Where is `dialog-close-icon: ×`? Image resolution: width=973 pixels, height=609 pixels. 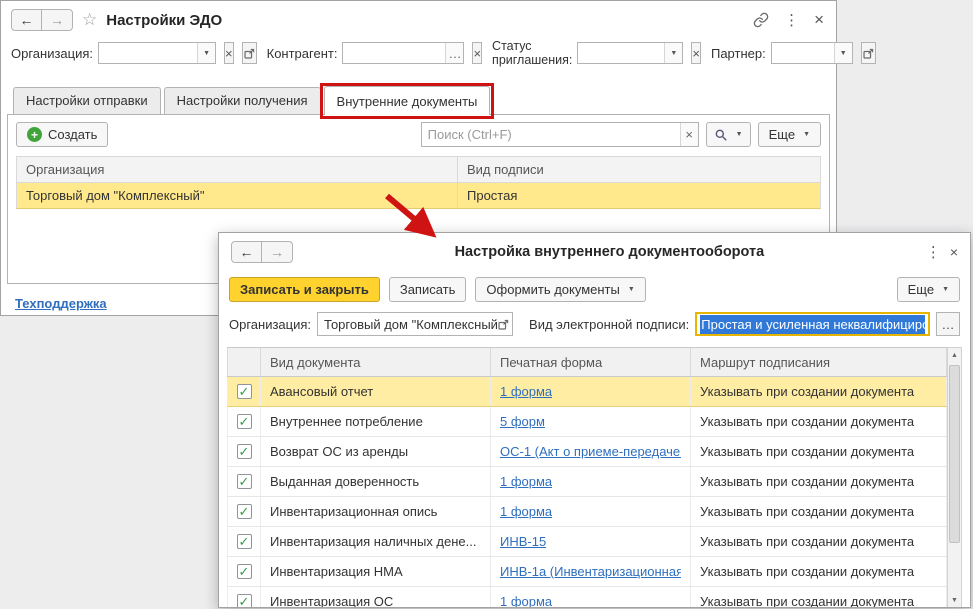 dialog-close-icon: × is located at coordinates (954, 252).